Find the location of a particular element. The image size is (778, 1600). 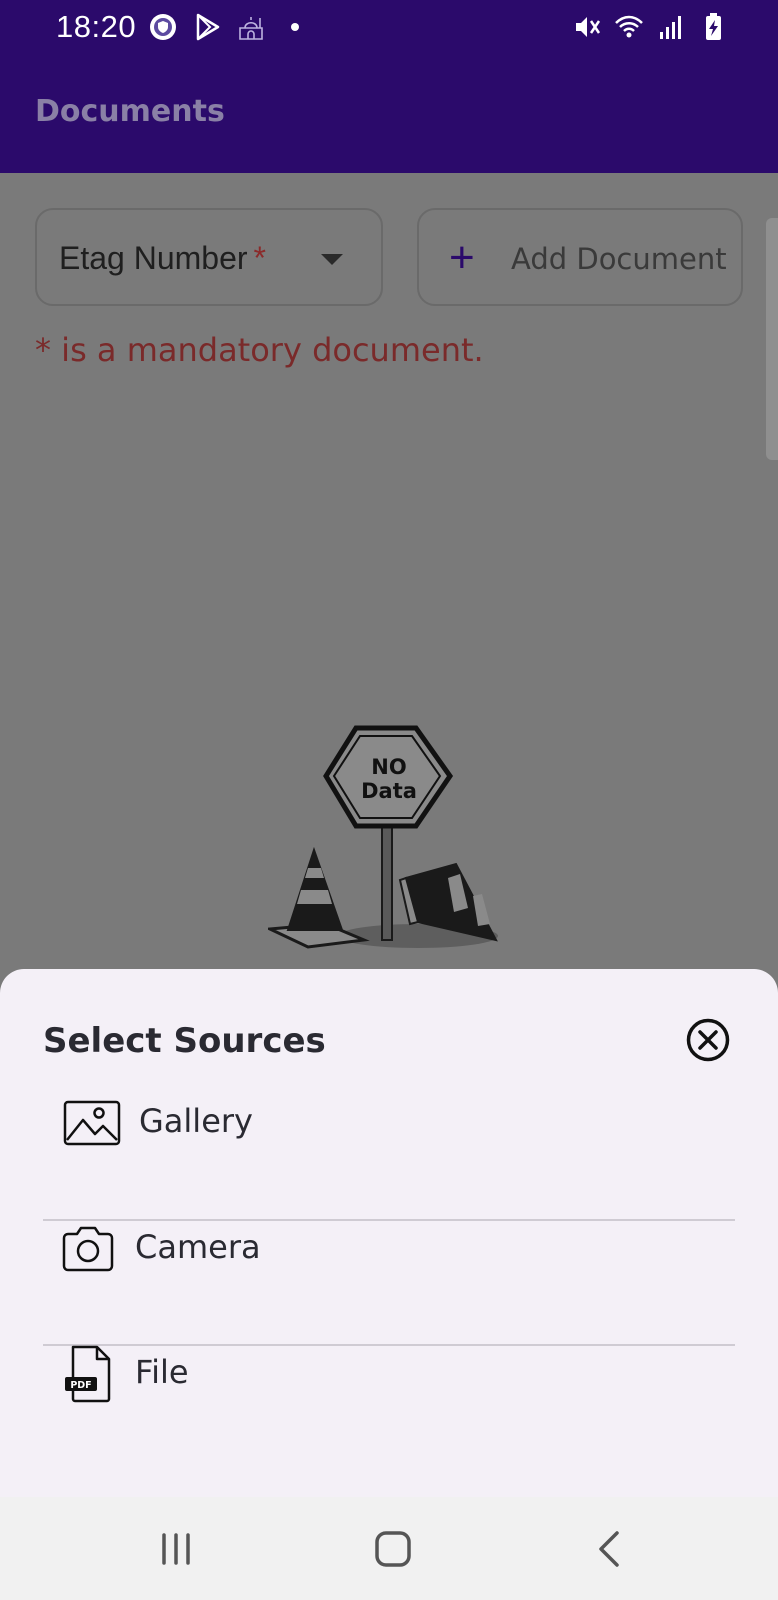

close-icon is located at coordinates (708, 1040).